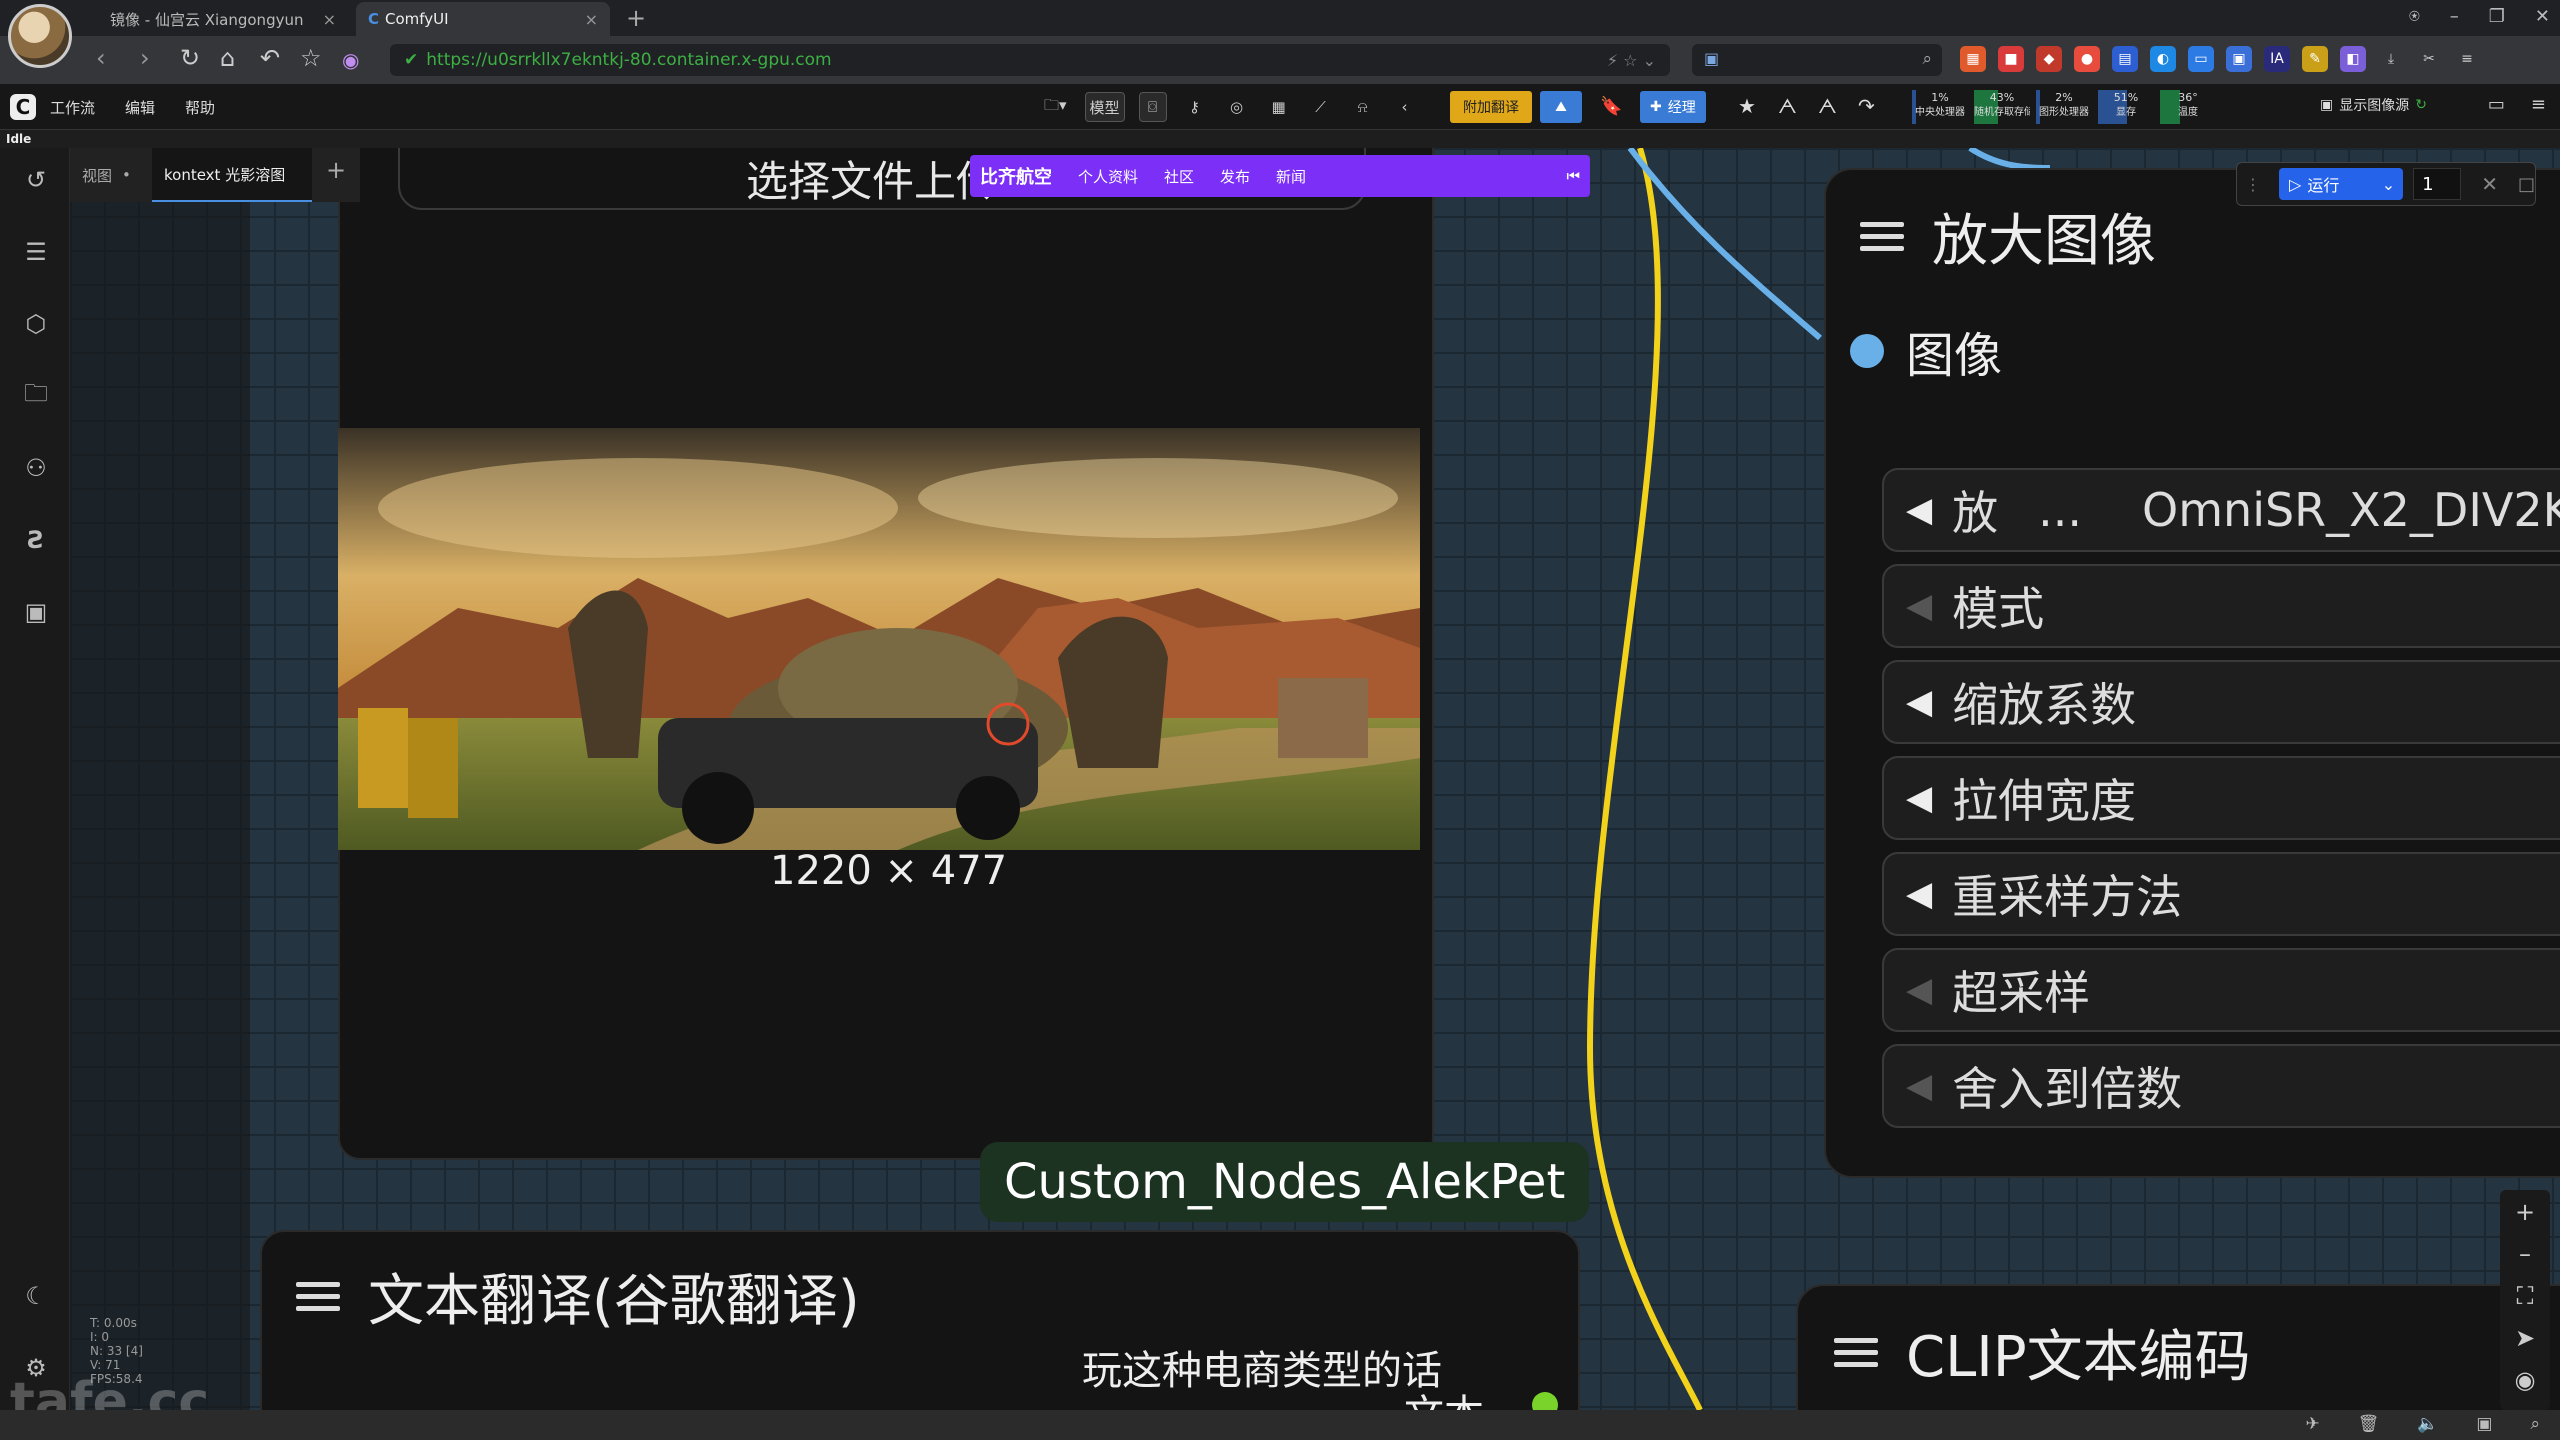 This screenshot has height=1440, width=2560. I want to click on pointer-icon: ➤, so click(2525, 1338).